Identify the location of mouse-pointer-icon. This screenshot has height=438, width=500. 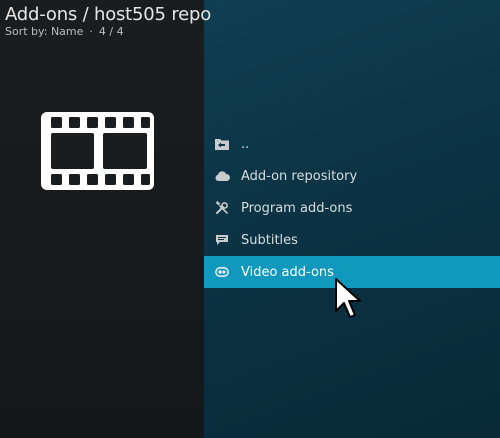
(348, 298).